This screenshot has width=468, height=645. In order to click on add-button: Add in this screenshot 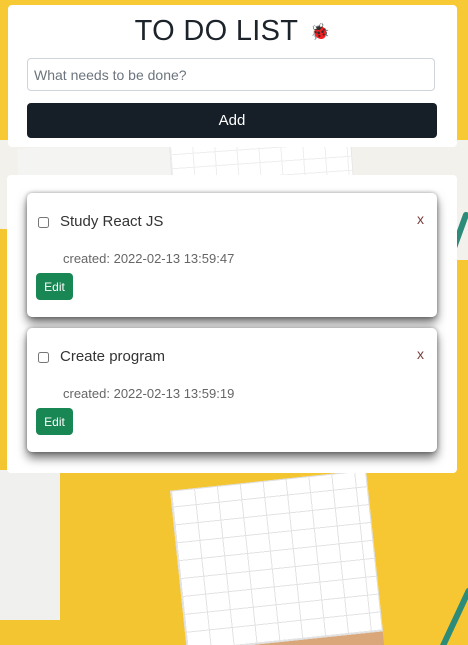, I will do `click(232, 120)`.